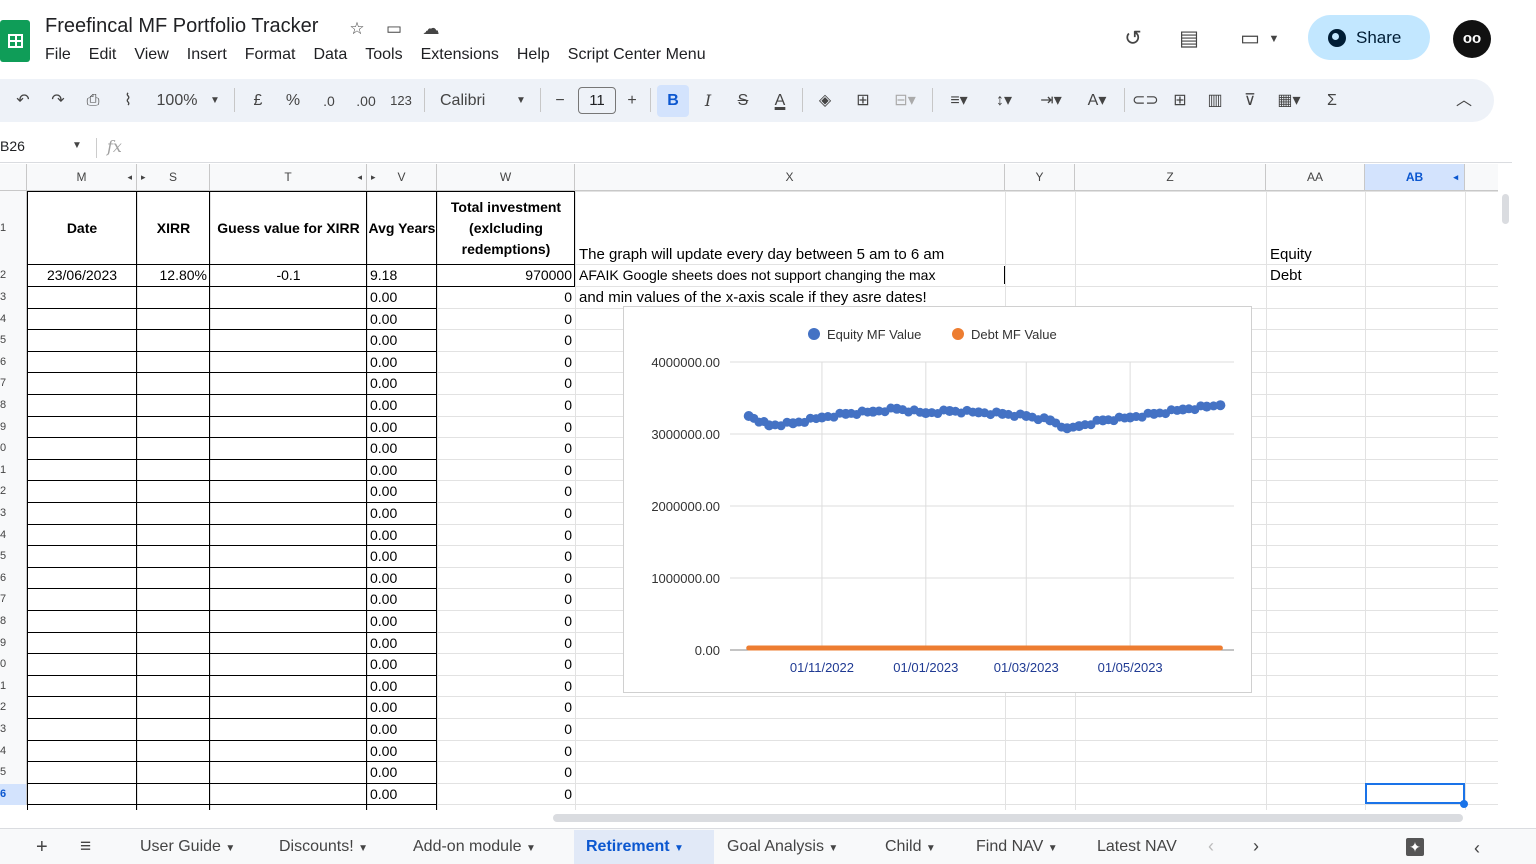 This screenshot has height=864, width=1536. What do you see at coordinates (172, 275) in the screenshot?
I see `xirr-cell: 12.80%` at bounding box center [172, 275].